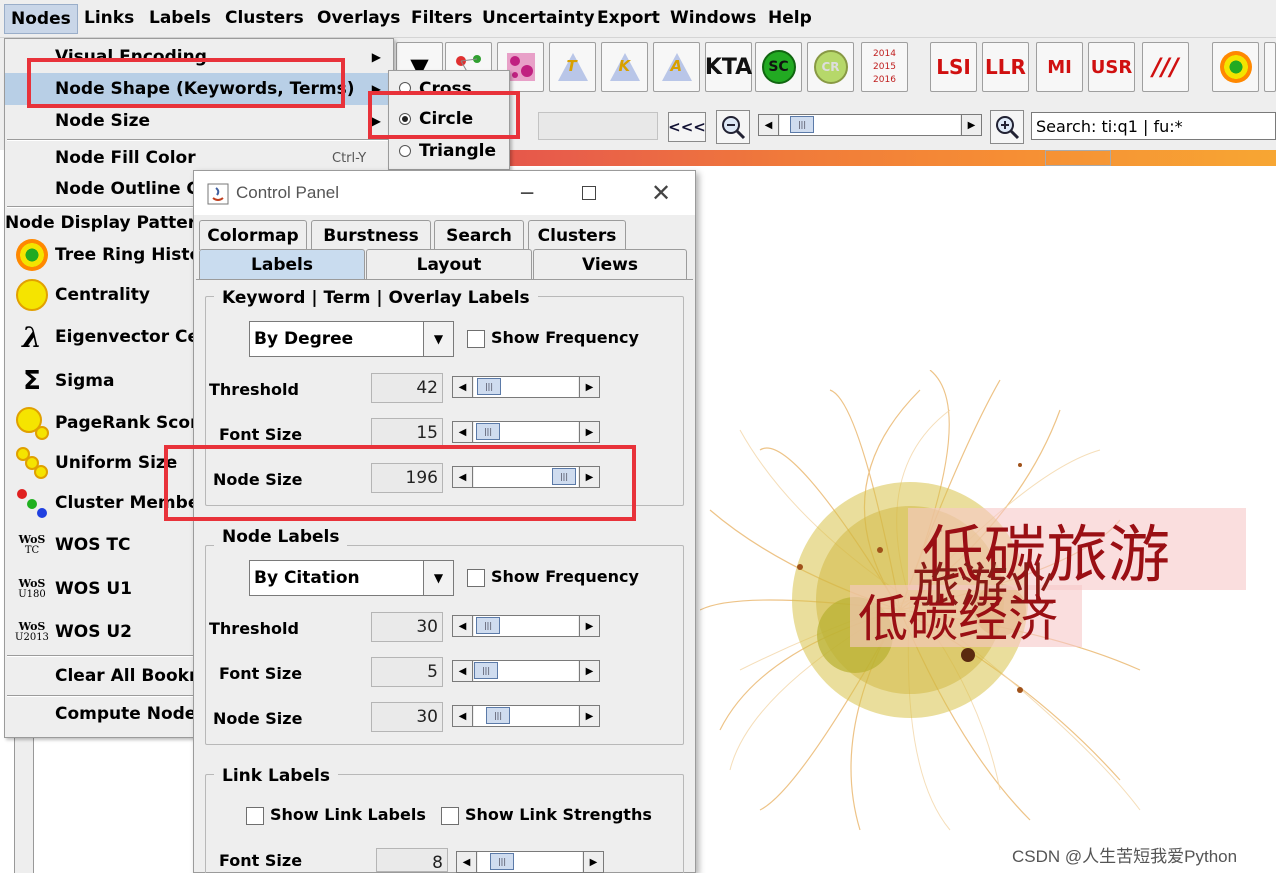  What do you see at coordinates (687, 127) in the screenshot?
I see `back-button: <<<` at bounding box center [687, 127].